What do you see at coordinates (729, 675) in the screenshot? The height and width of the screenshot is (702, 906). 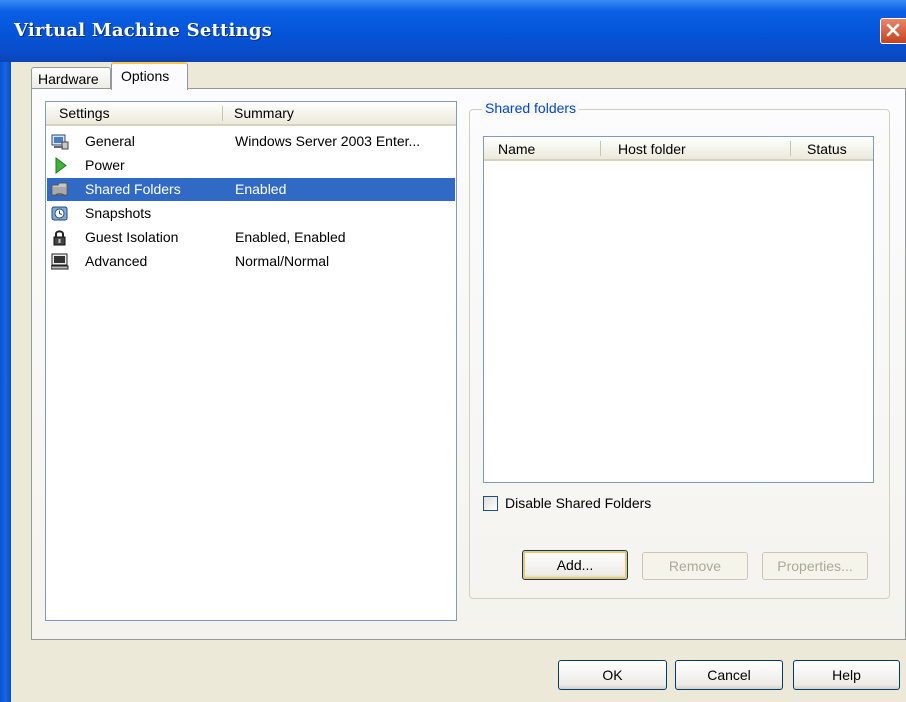 I see `cancel-button: Cancel` at bounding box center [729, 675].